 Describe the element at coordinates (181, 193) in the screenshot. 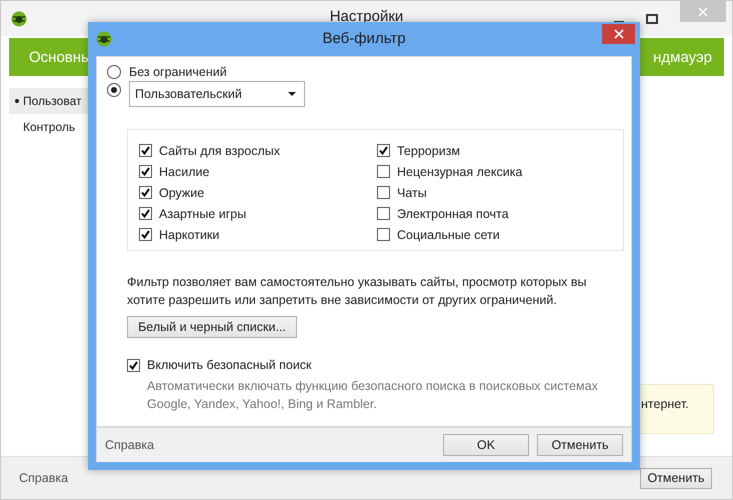

I see `checkbox-label: Оружие` at that location.